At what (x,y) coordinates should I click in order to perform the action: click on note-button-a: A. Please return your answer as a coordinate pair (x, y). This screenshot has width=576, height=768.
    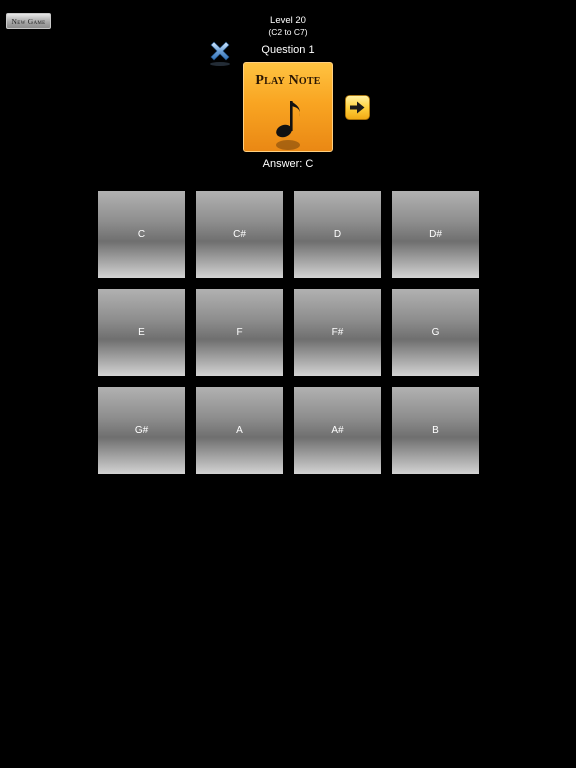
    Looking at the image, I should click on (239, 430).